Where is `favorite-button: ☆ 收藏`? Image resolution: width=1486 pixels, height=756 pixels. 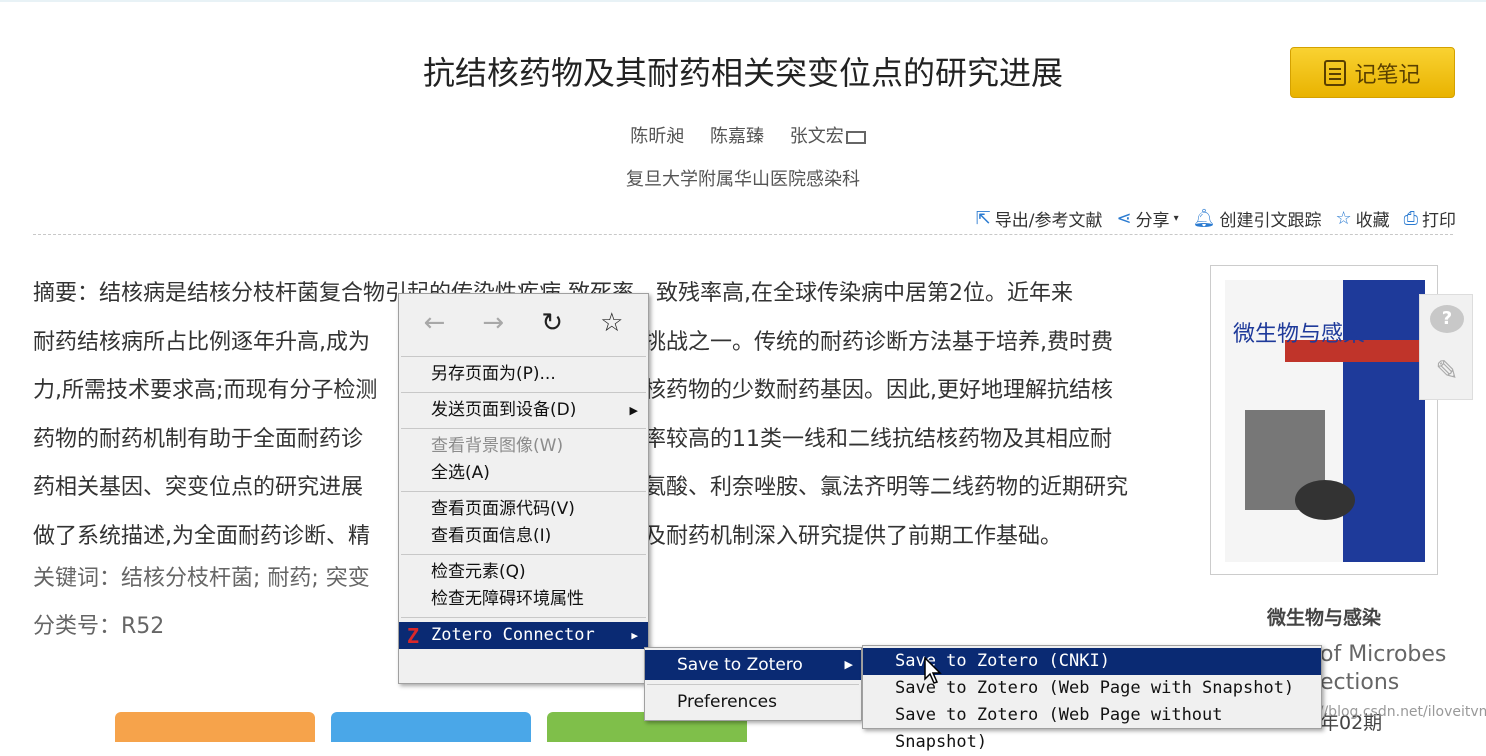 favorite-button: ☆ 收藏 is located at coordinates (1362, 218).